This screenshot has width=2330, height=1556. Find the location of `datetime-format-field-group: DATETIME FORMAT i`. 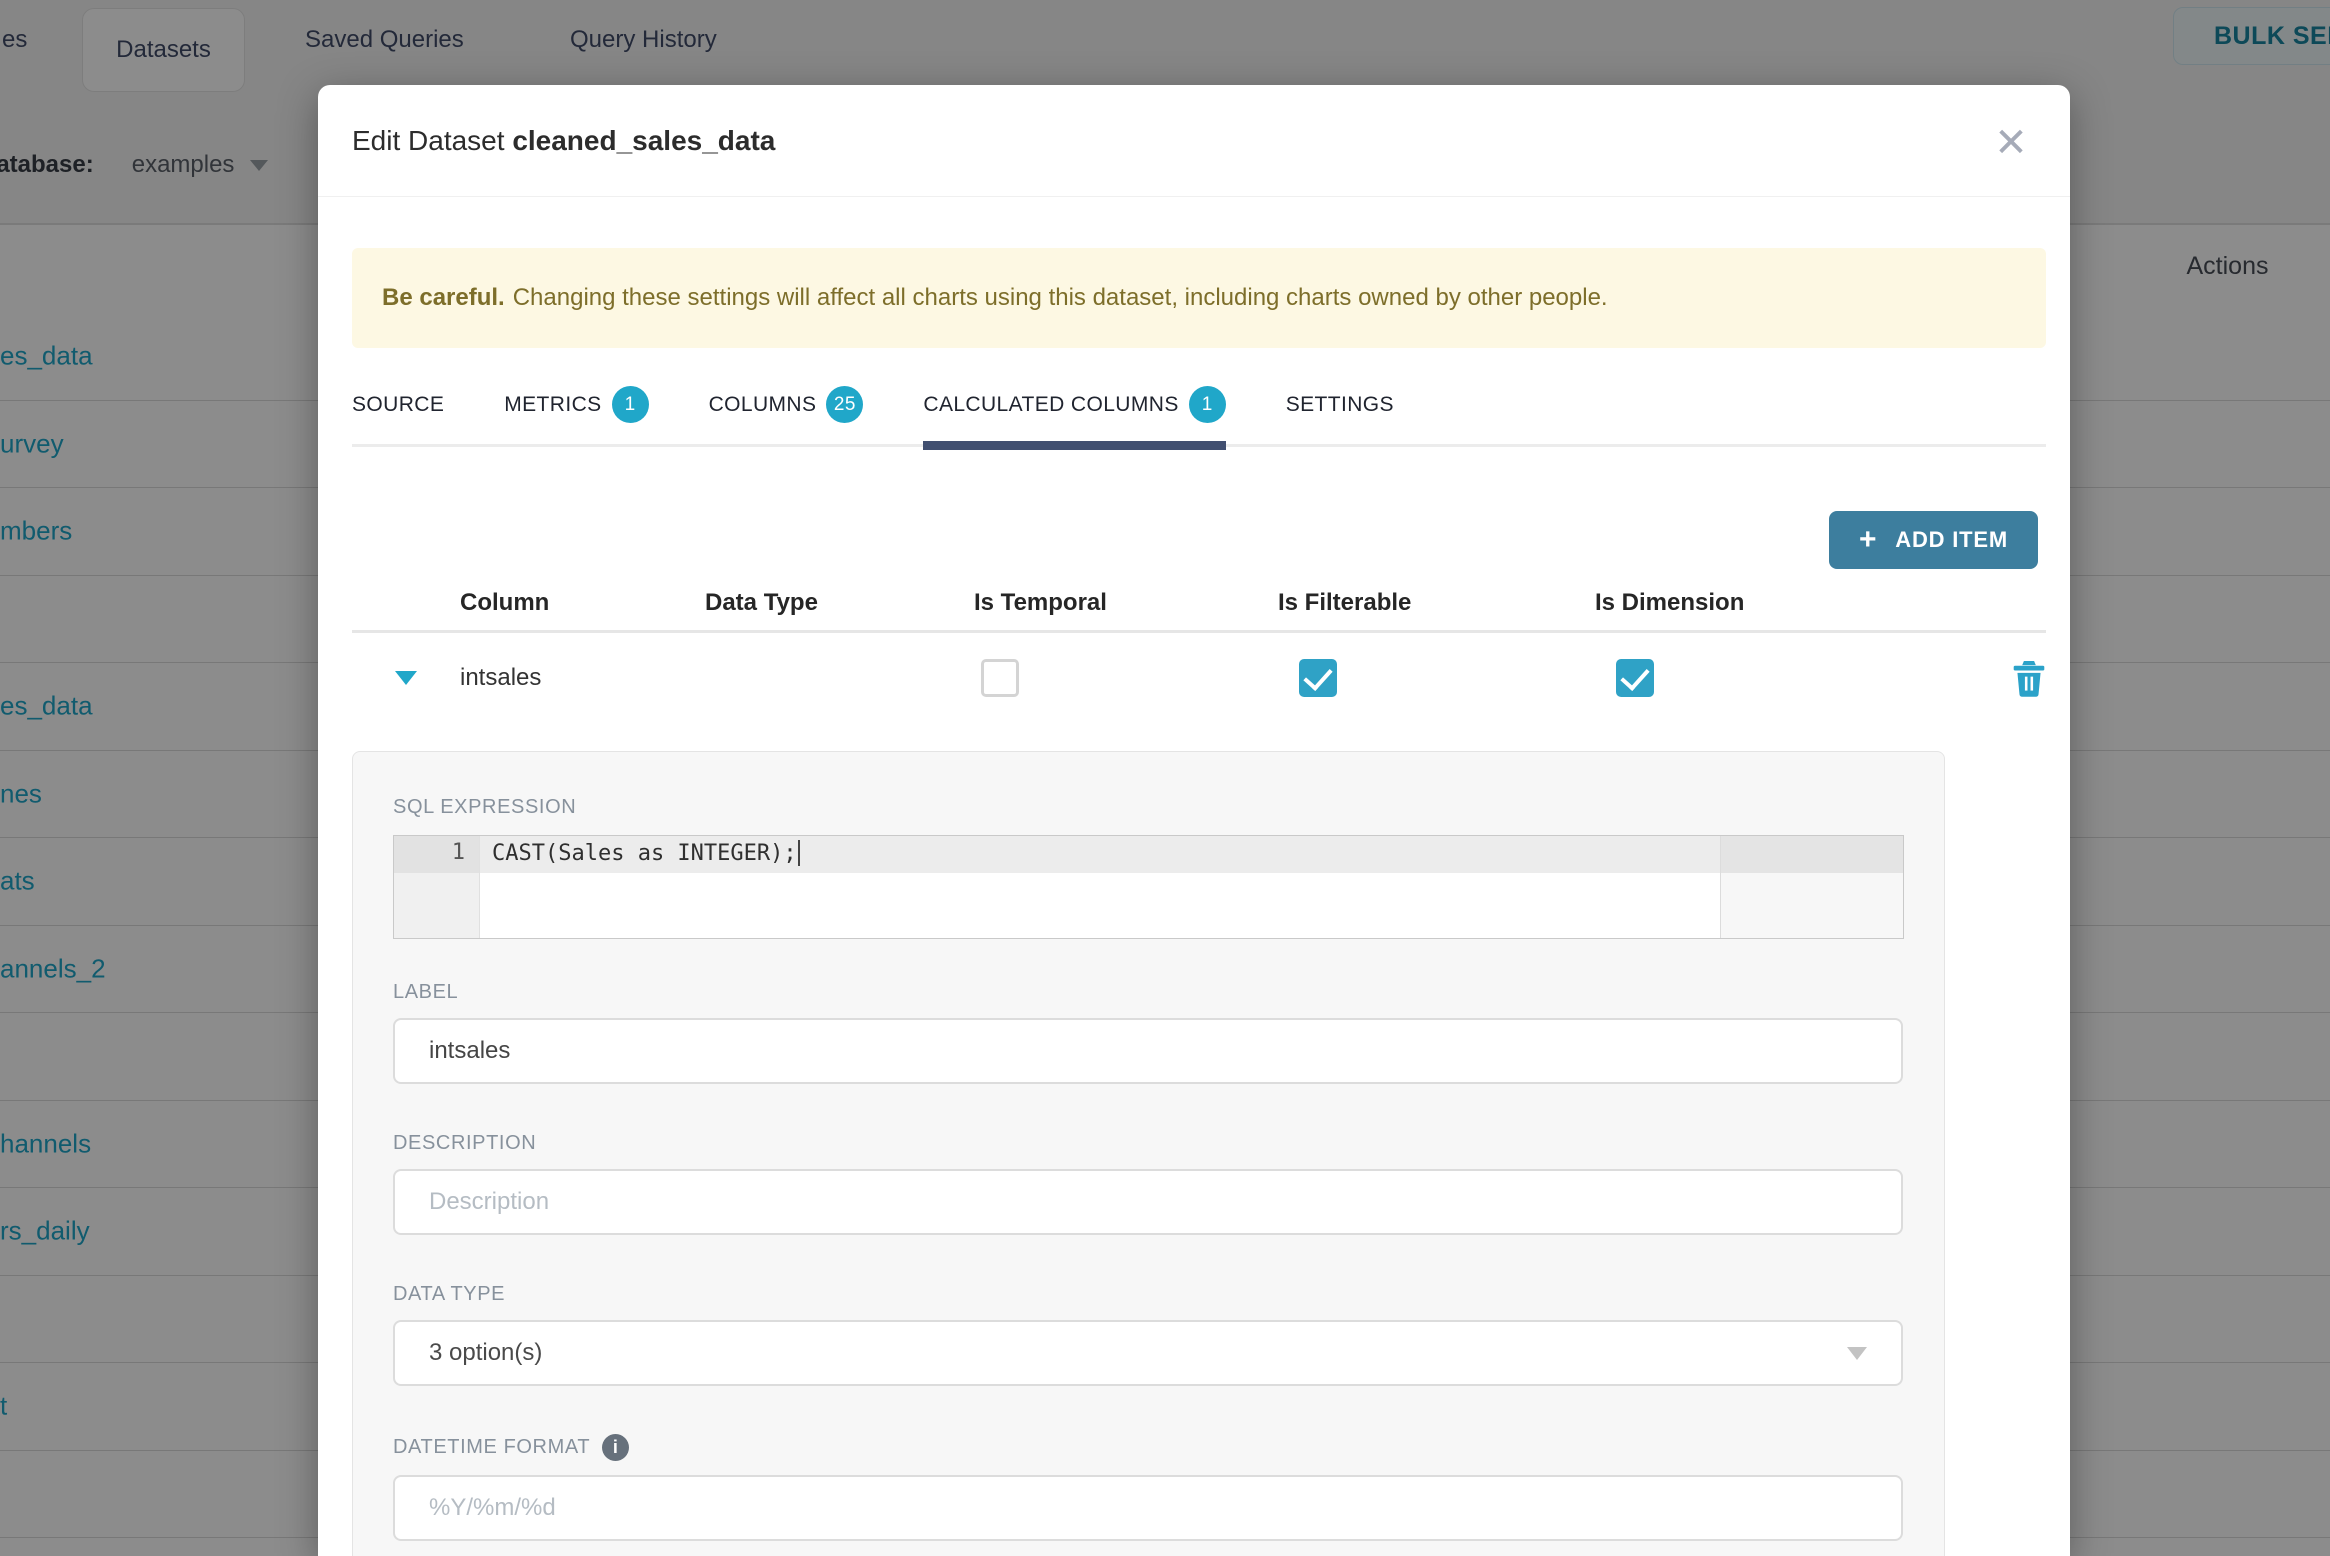

datetime-format-field-group: DATETIME FORMAT i is located at coordinates (1148, 1487).